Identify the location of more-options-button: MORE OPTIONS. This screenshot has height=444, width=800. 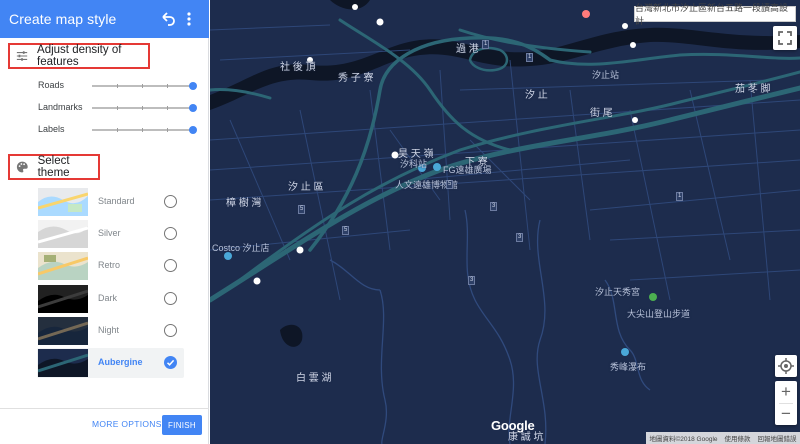
(127, 424).